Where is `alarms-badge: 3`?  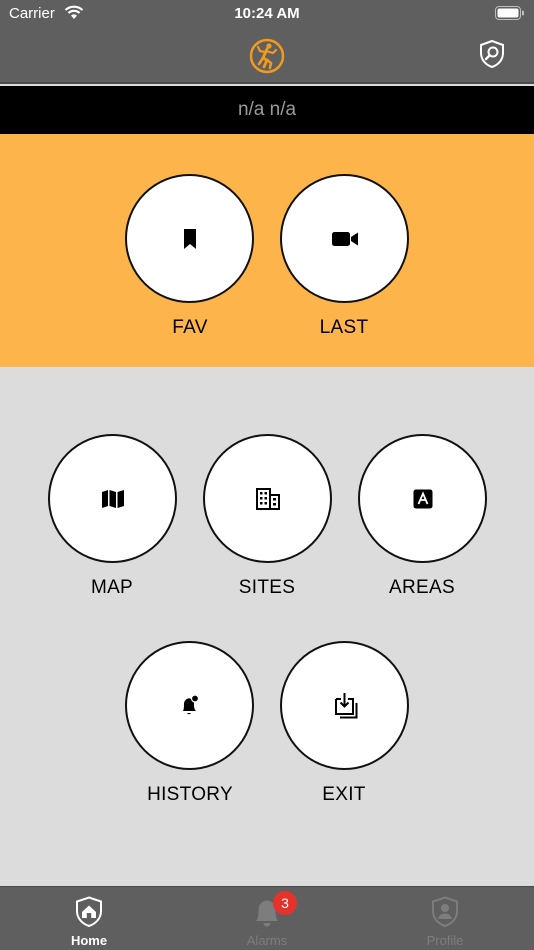 alarms-badge: 3 is located at coordinates (285, 903).